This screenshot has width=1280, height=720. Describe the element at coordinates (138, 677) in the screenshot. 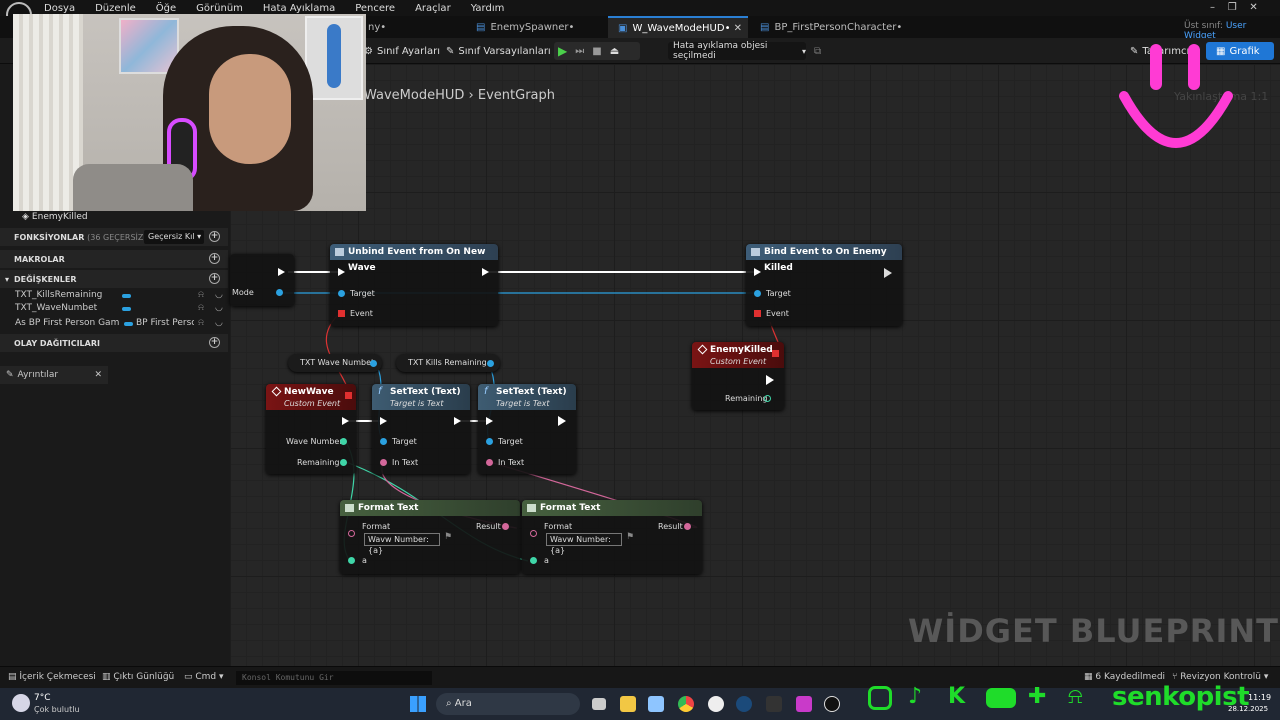

I see `output-log-button: ▥ Çıktı Günlüğü` at that location.